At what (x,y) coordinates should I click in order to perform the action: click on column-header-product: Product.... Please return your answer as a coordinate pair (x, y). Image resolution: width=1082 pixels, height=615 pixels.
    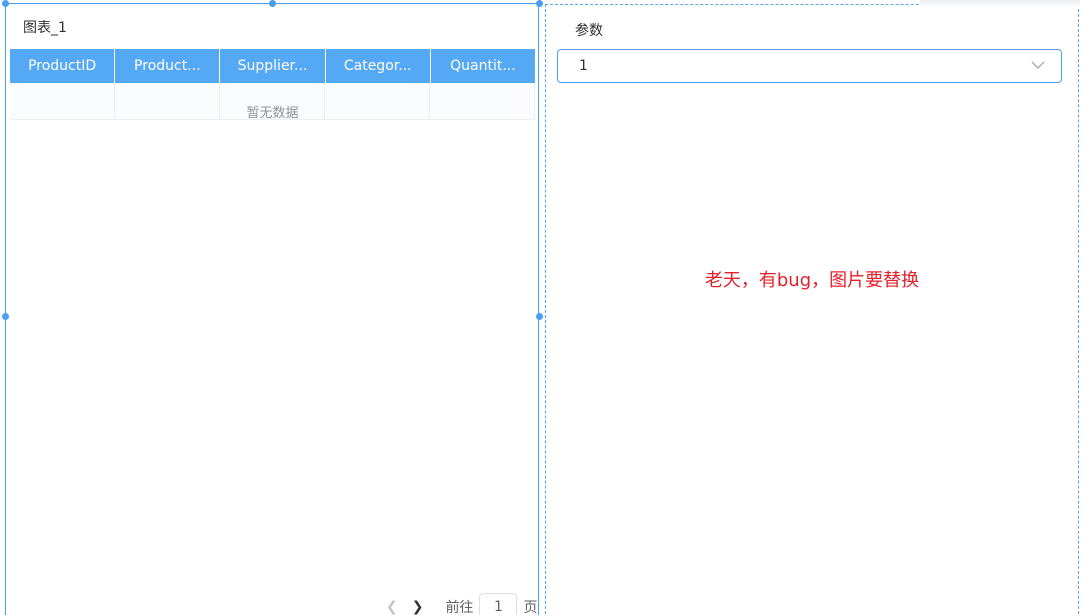
    Looking at the image, I should click on (168, 66).